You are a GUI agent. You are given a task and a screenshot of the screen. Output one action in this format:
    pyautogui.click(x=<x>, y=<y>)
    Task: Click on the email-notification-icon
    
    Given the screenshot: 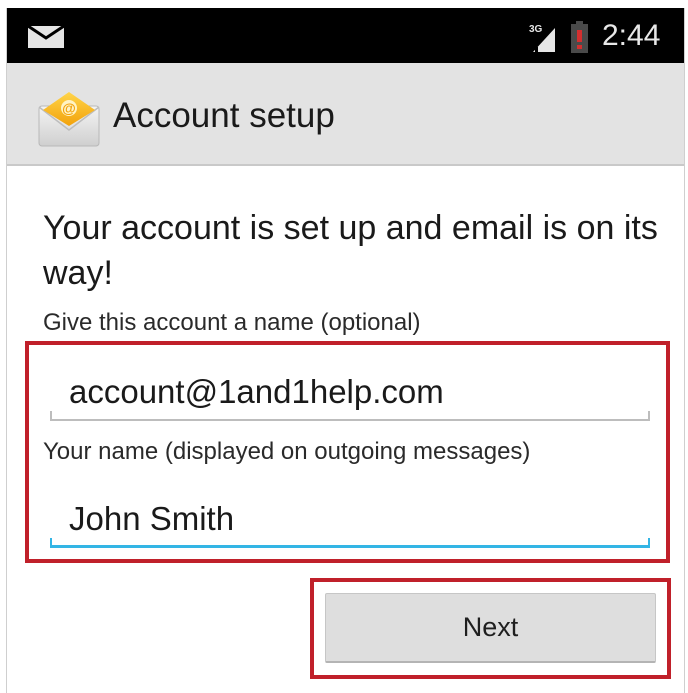 What is the action you would take?
    pyautogui.click(x=46, y=36)
    